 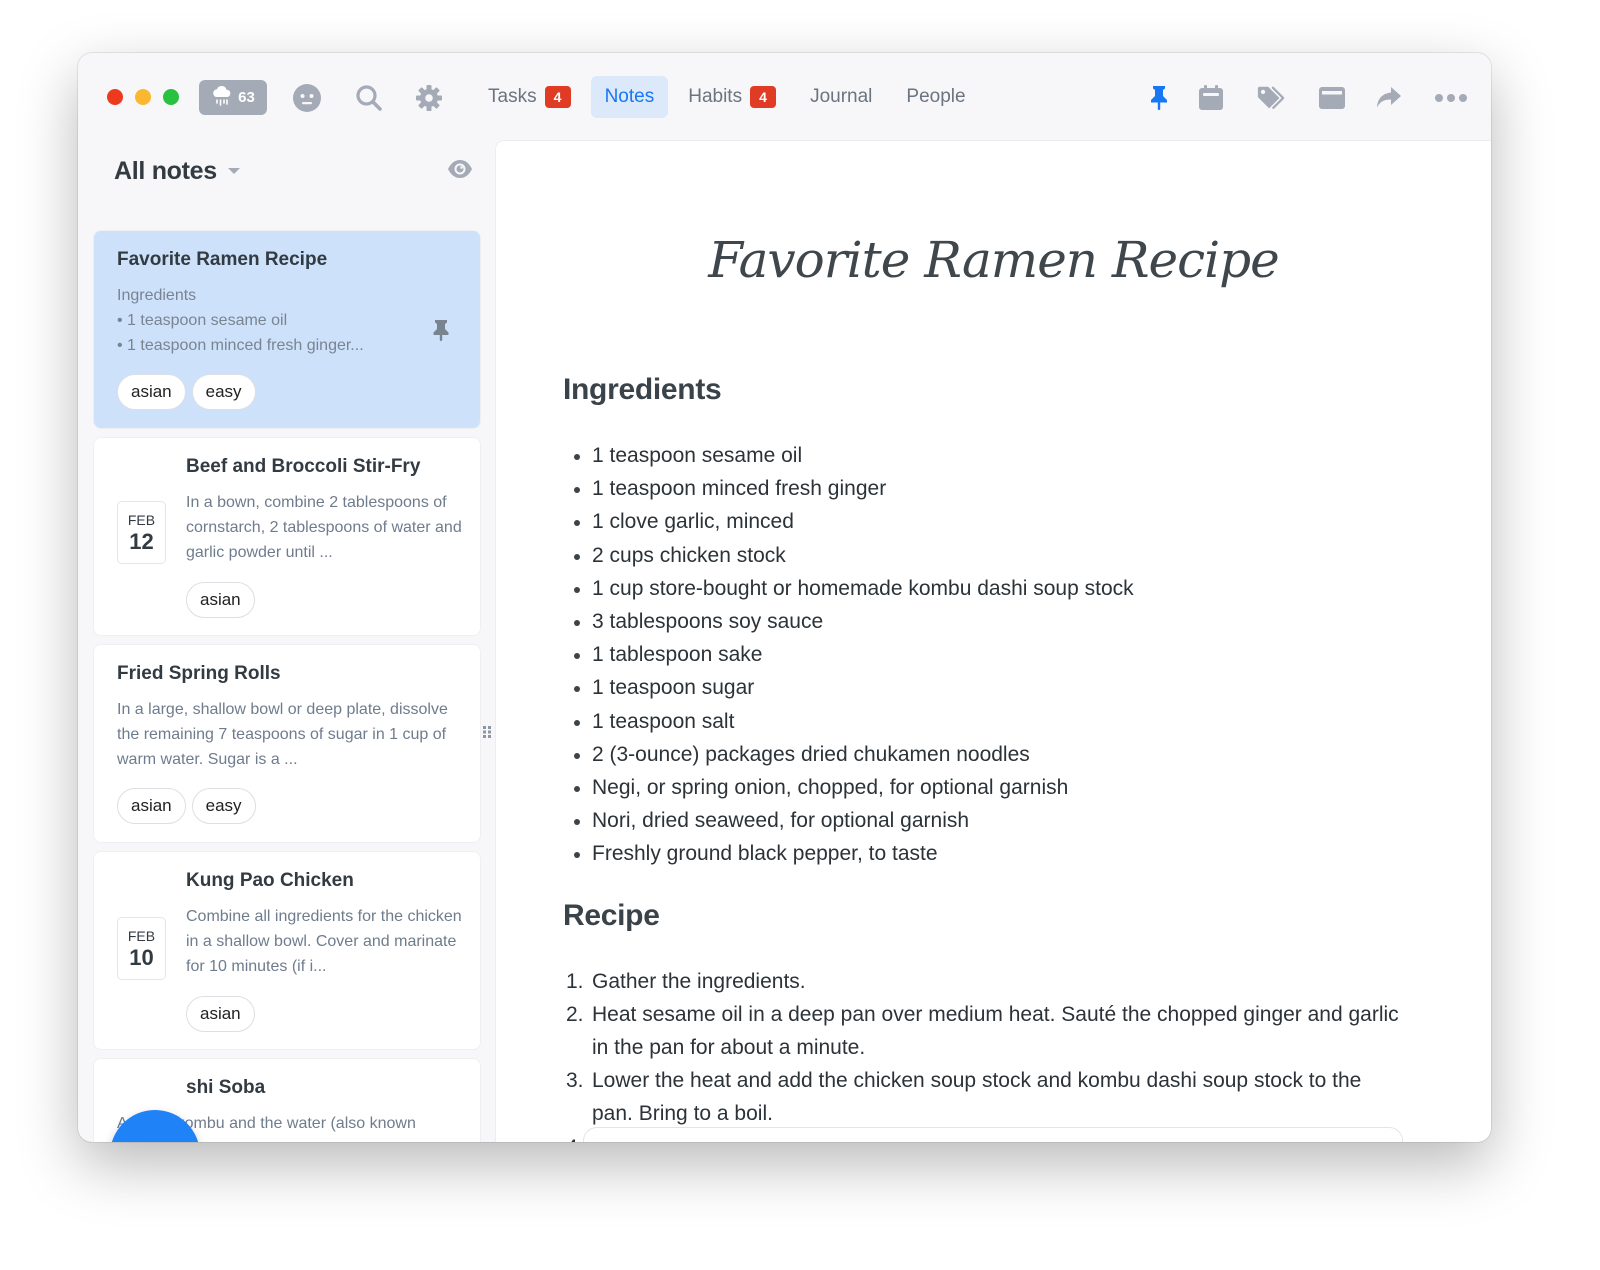 I want to click on ingredients-heading: Ingredients, so click(x=642, y=389).